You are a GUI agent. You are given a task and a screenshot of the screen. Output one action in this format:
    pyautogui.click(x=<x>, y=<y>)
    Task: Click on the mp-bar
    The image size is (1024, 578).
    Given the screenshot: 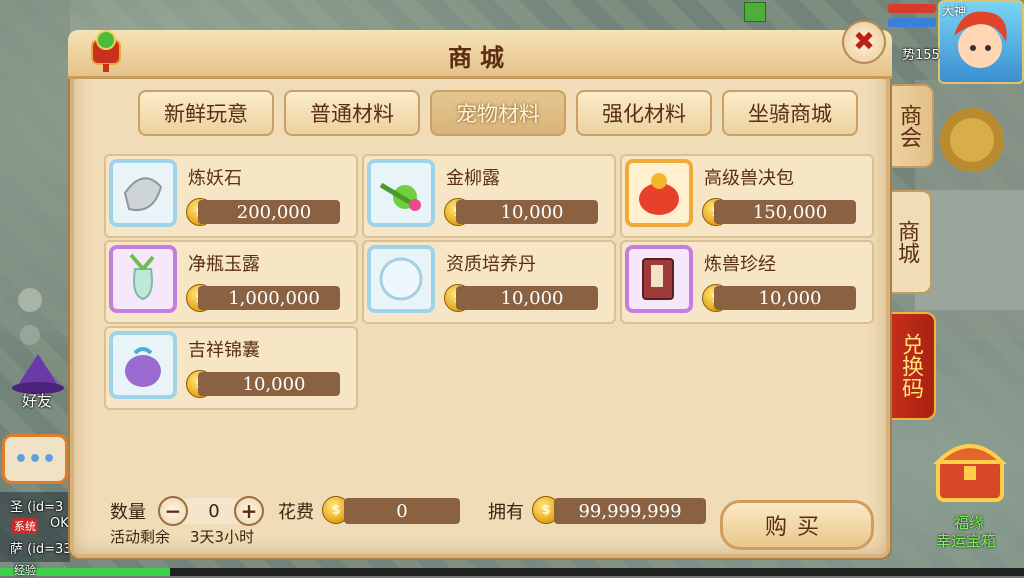 What is the action you would take?
    pyautogui.click(x=912, y=22)
    